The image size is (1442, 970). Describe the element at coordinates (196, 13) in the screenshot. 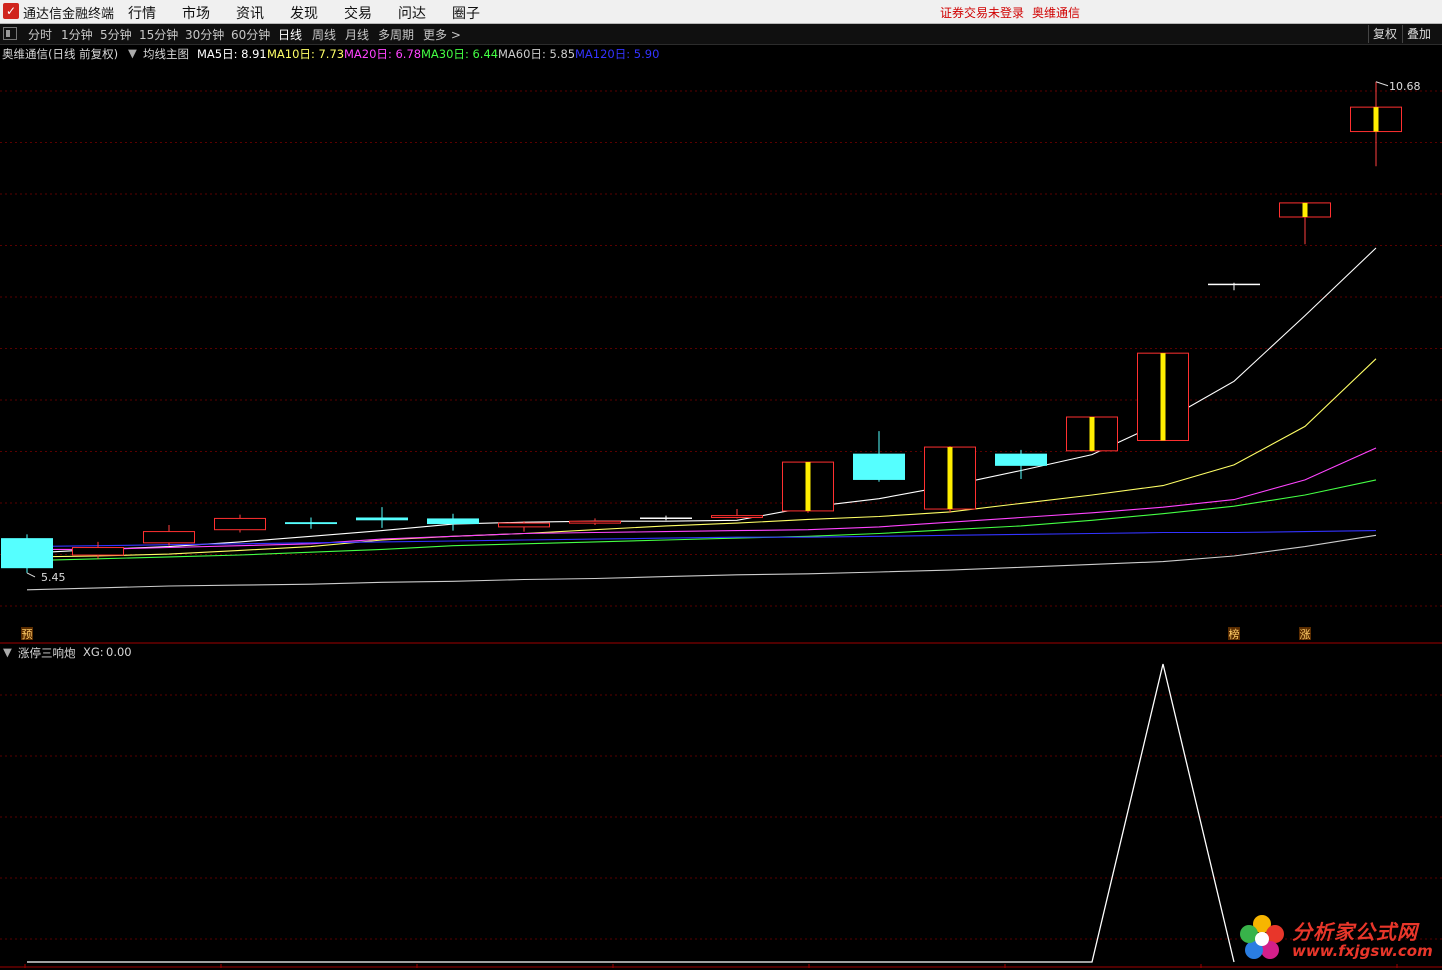

I see `menu-markets: 市场` at that location.